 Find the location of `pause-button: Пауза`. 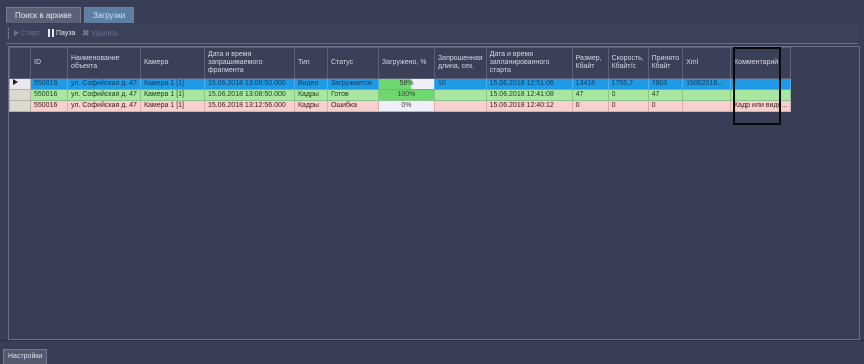

pause-button: Пауза is located at coordinates (61, 33).